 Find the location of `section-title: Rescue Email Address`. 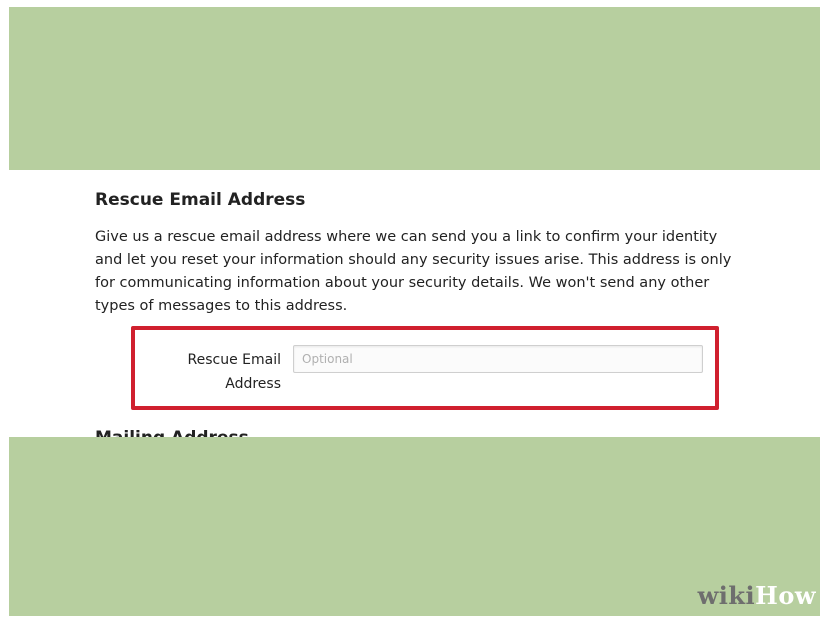

section-title: Rescue Email Address is located at coordinates (200, 200).